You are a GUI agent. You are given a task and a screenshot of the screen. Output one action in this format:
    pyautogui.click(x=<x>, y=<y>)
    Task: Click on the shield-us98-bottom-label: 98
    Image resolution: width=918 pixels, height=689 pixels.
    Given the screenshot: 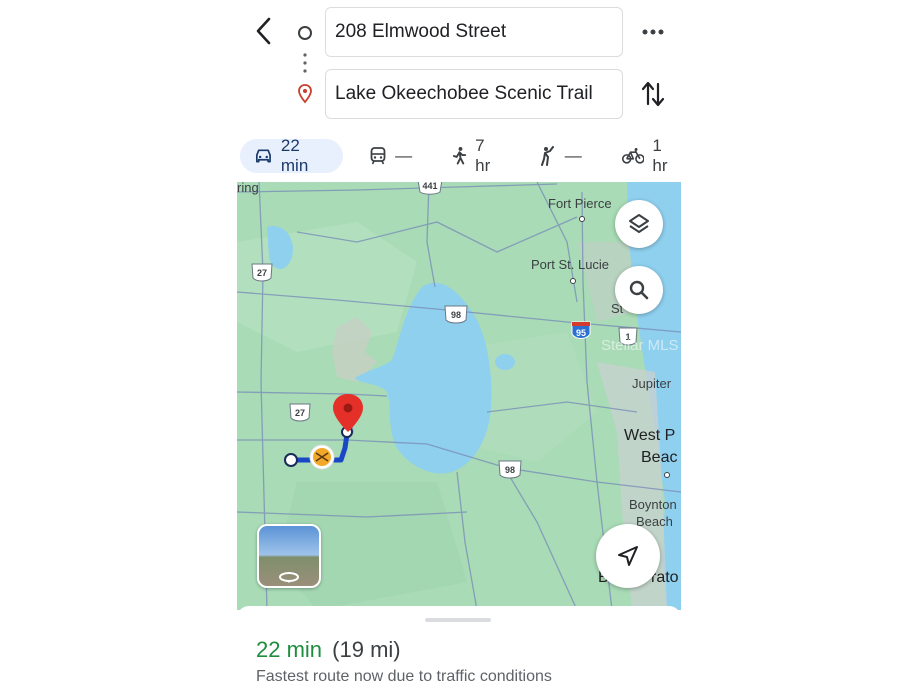 What is the action you would take?
    pyautogui.click(x=510, y=470)
    